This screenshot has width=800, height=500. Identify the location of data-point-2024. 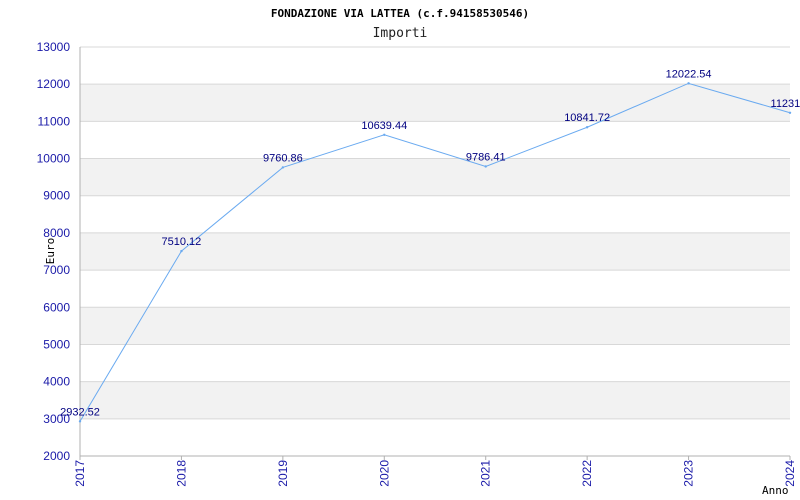
(790, 112).